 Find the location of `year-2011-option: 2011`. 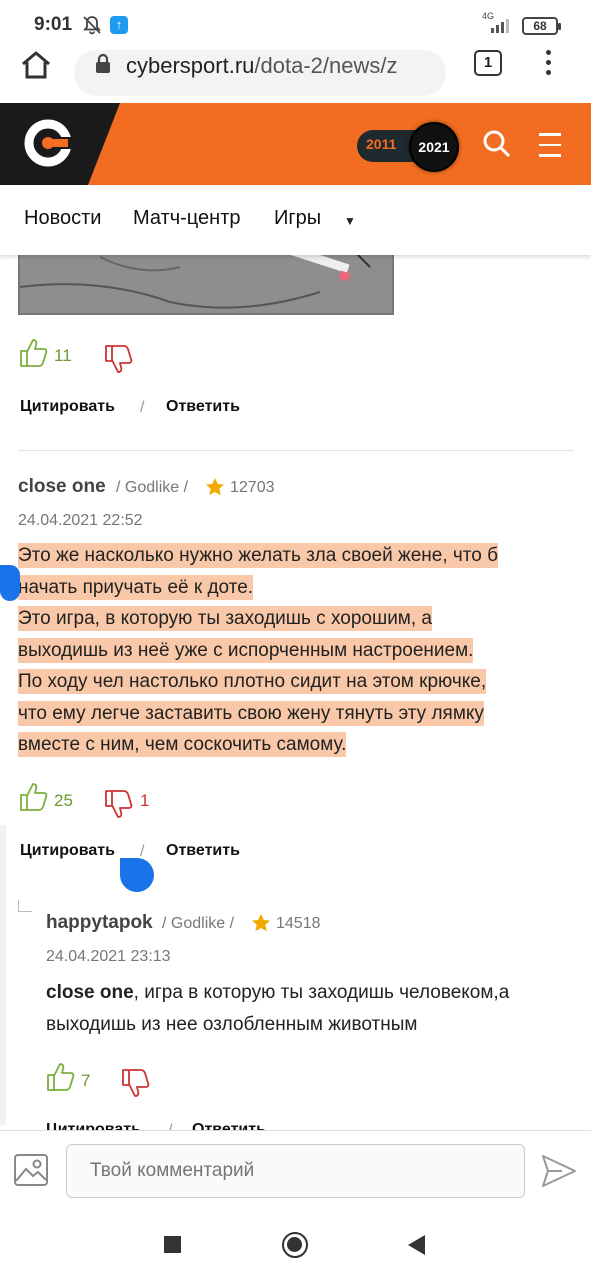

year-2011-option: 2011 is located at coordinates (381, 144).